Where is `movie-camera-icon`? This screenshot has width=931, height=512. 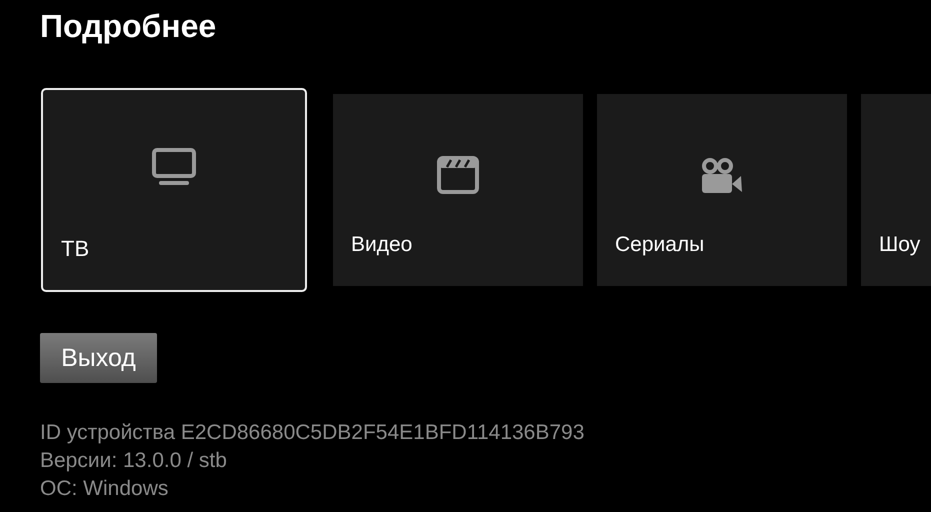
movie-camera-icon is located at coordinates (722, 176).